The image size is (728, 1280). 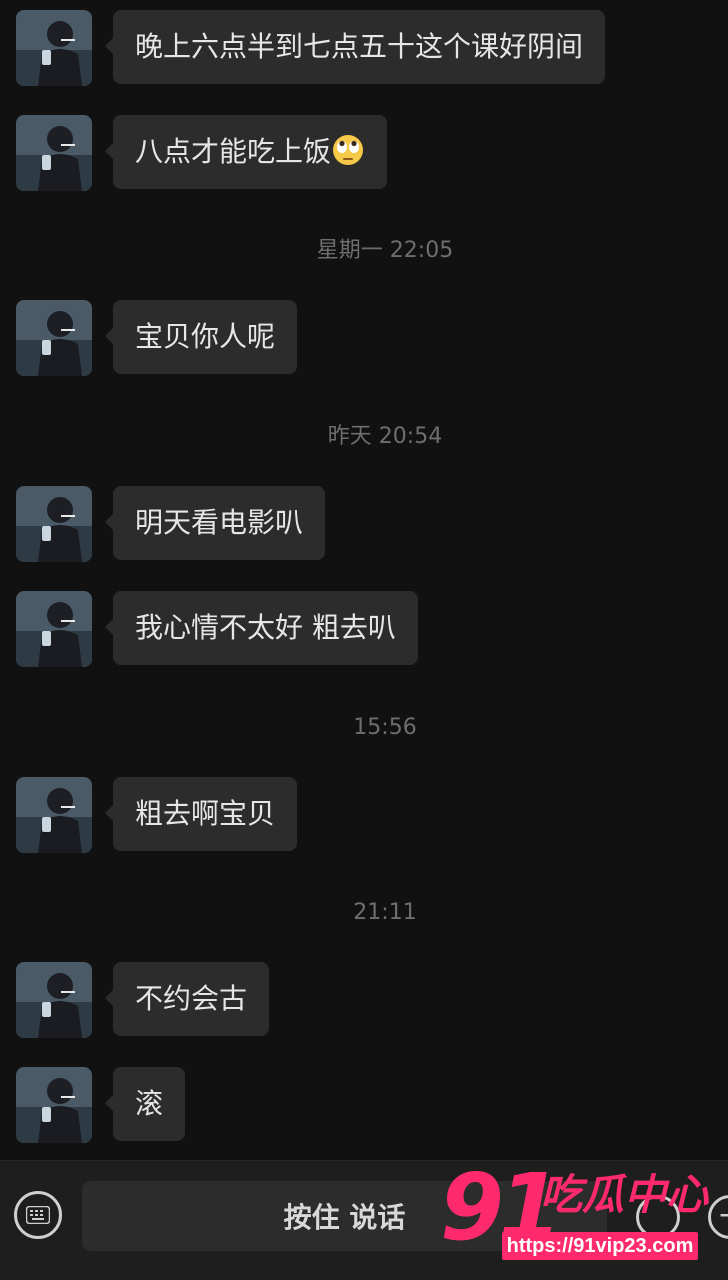 What do you see at coordinates (385, 912) in the screenshot?
I see `timestamp: 21:11` at bounding box center [385, 912].